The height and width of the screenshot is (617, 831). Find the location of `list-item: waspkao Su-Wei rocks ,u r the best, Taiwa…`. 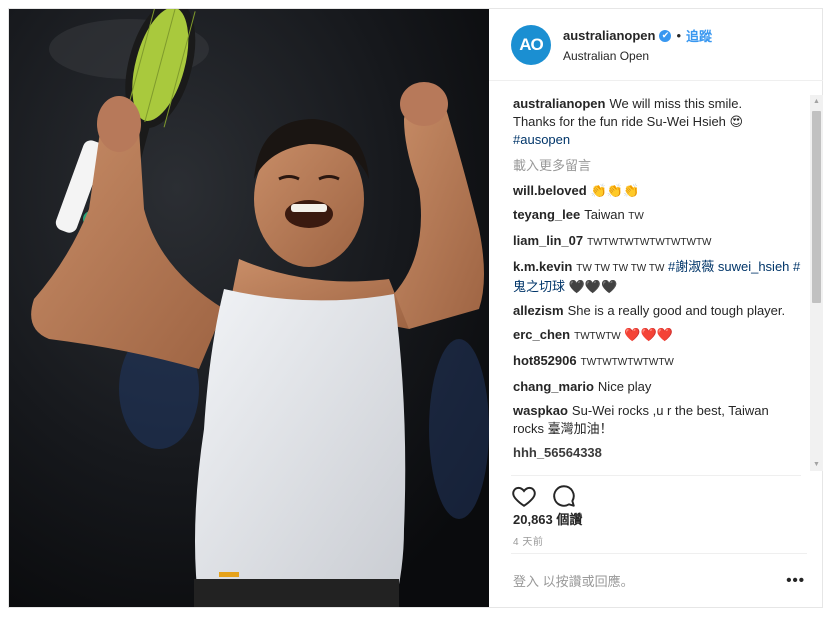

list-item: waspkao Su-Wei rocks ,u r the best, Taiwa… is located at coordinates (658, 420).